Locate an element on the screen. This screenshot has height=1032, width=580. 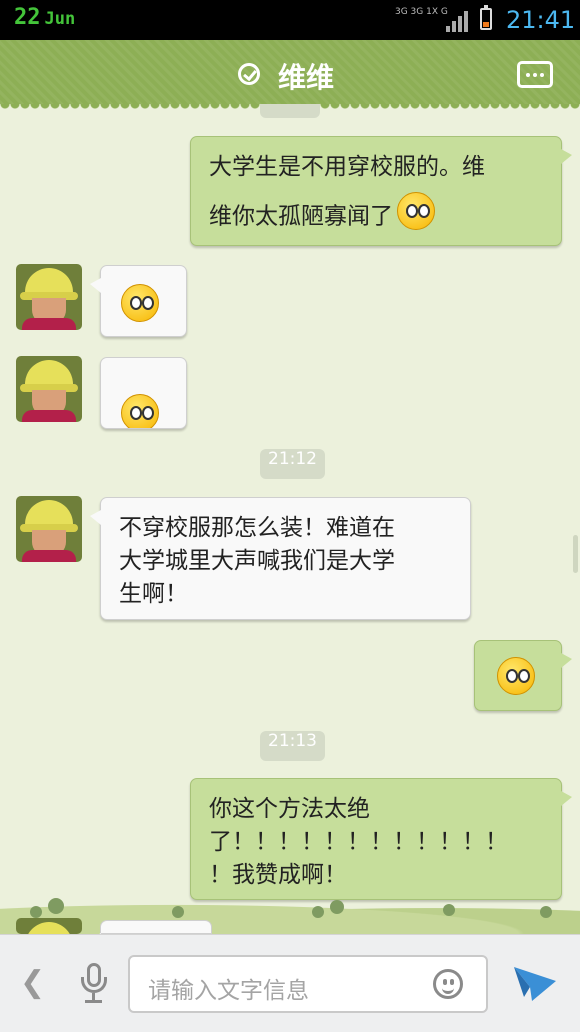
timestamp: 21:12 is located at coordinates (292, 464).